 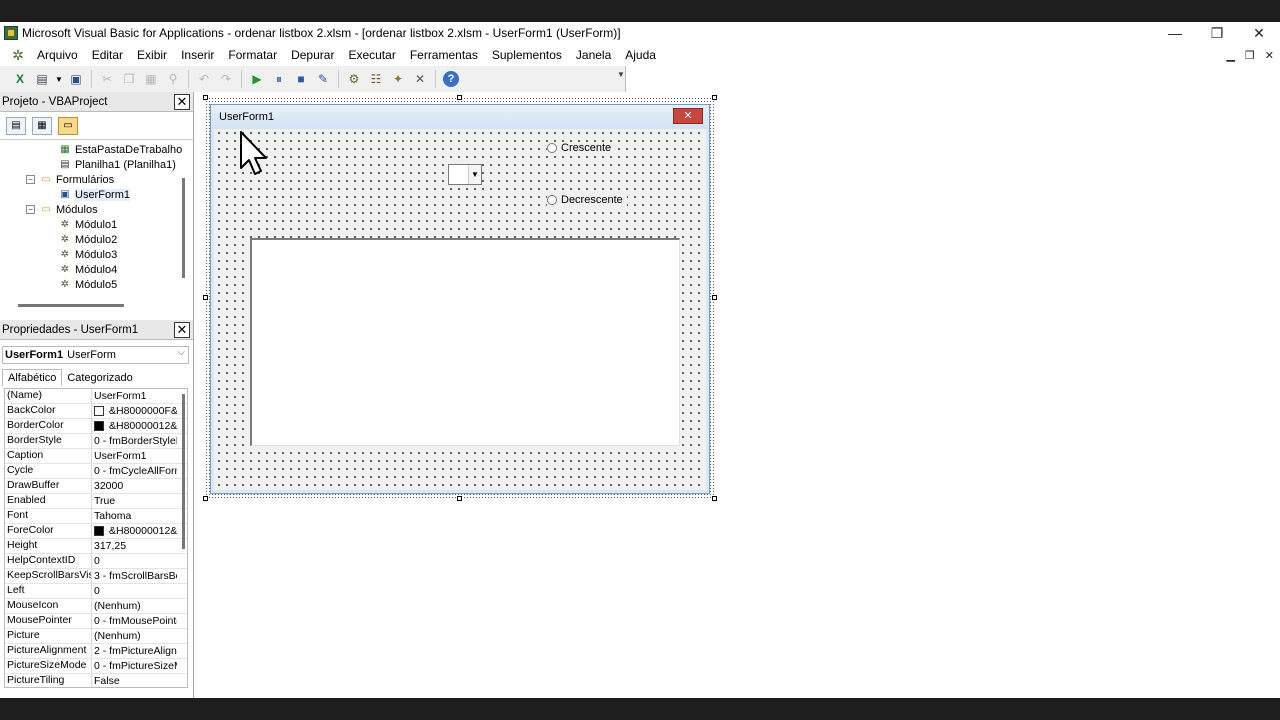 What do you see at coordinates (182, 329) in the screenshot?
I see `properties-close-button: ✕` at bounding box center [182, 329].